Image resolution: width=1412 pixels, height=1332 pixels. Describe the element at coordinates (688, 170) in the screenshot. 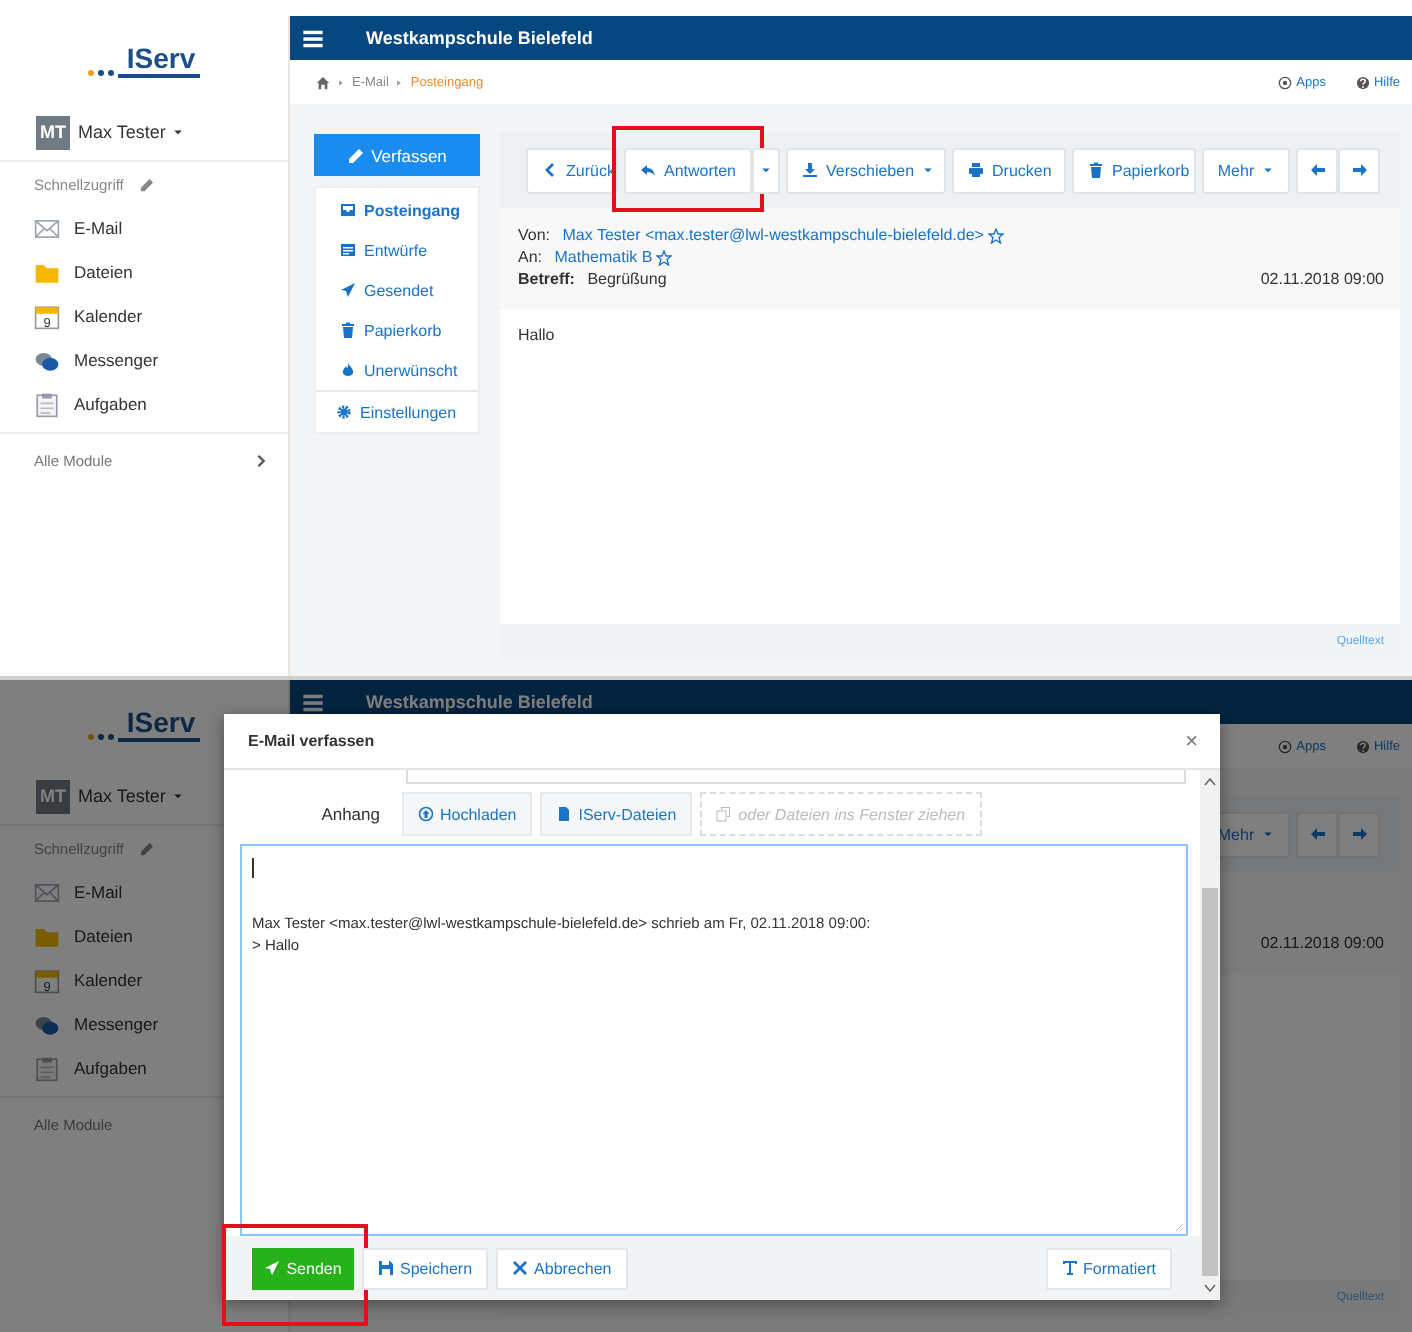

I see `reply-button: Antworten` at that location.